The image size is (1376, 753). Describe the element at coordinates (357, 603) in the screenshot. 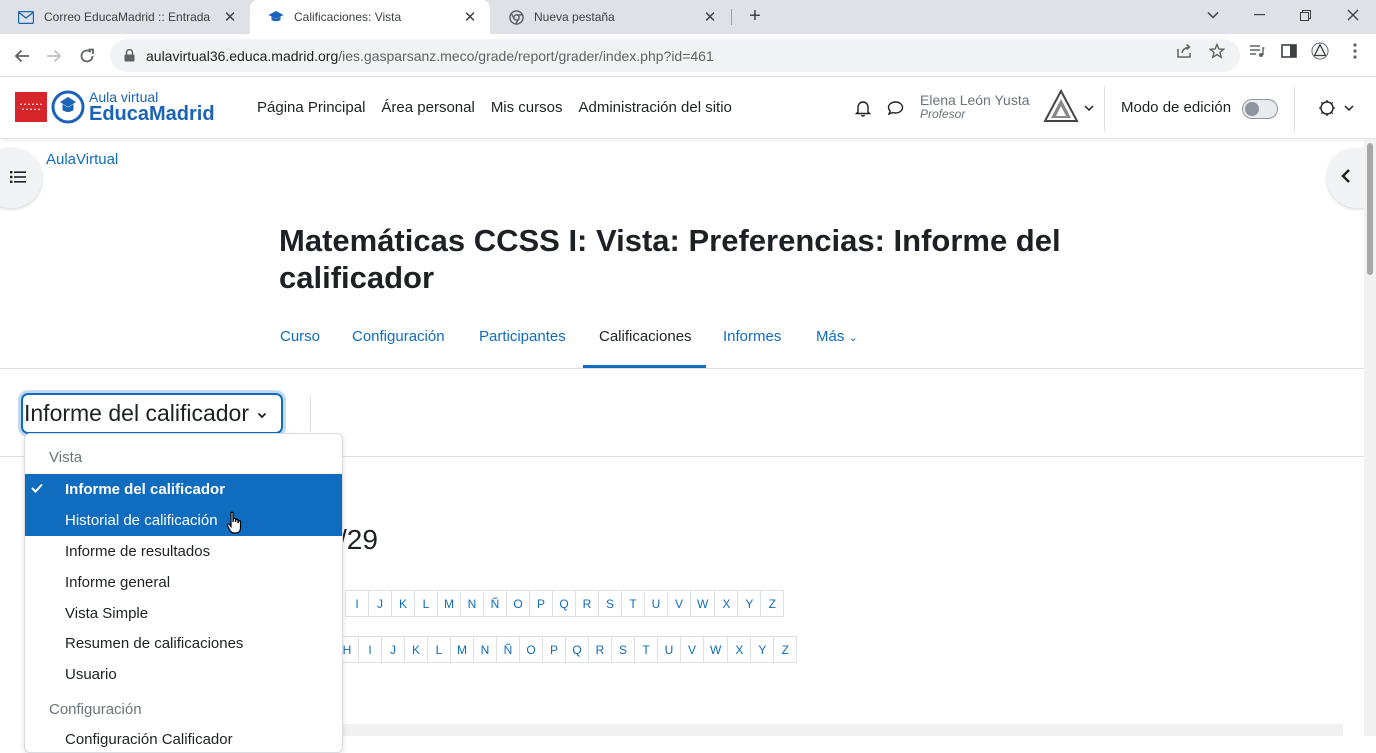

I see `initial-filter-first-1: I` at that location.